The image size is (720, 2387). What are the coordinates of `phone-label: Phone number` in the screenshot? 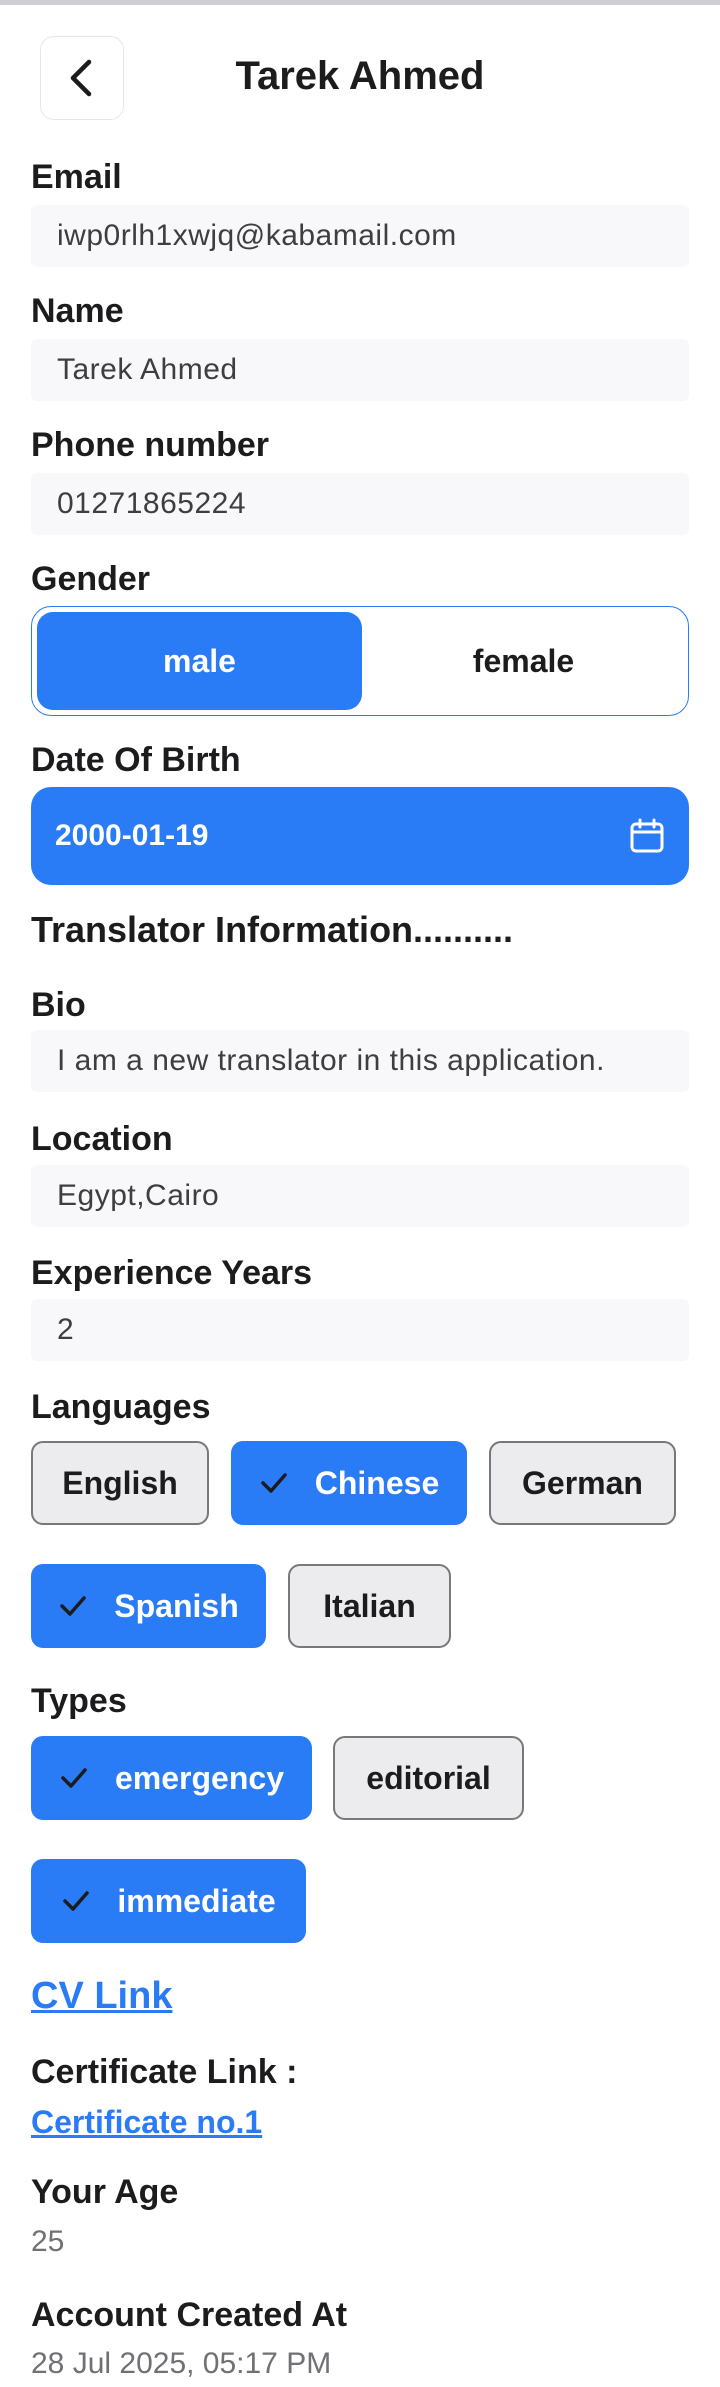 It's located at (150, 445).